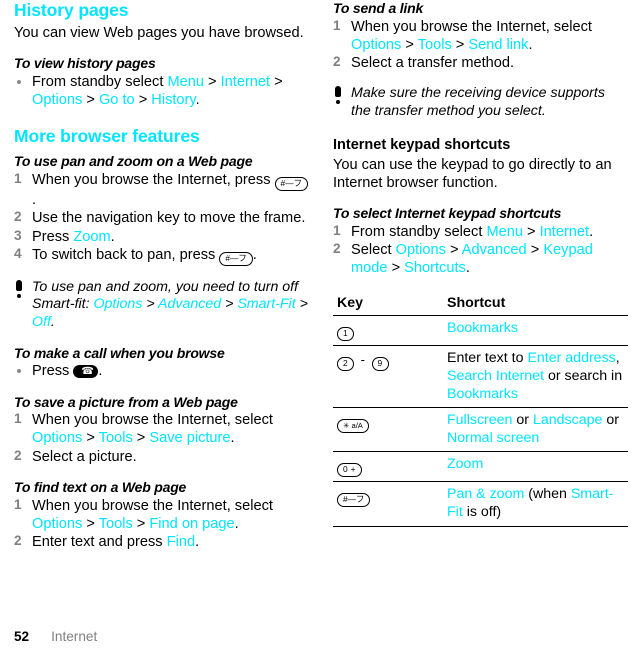  I want to click on menu-link: Pan & zoom, so click(485, 494).